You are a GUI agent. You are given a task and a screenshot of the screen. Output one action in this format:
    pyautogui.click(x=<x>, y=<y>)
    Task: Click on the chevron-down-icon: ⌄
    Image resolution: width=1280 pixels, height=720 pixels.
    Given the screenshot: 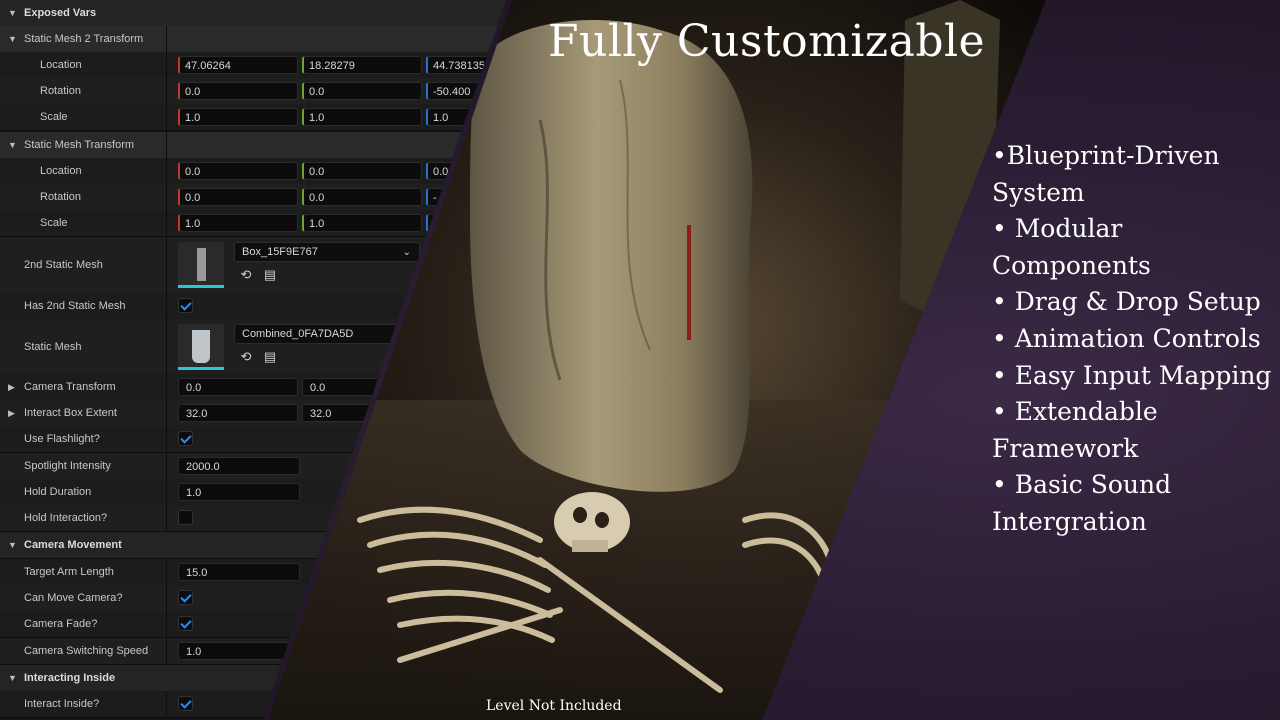 What is the action you would take?
    pyautogui.click(x=406, y=252)
    